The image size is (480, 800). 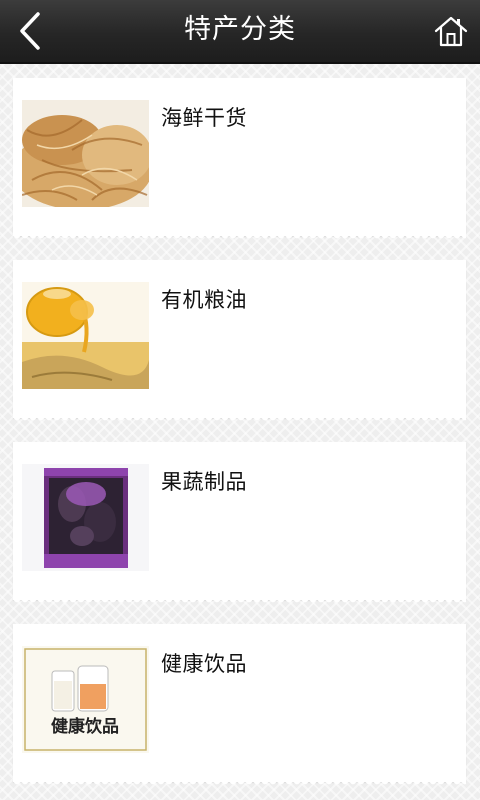 I want to click on packaged-dried-fruit-image, so click(x=85, y=517).